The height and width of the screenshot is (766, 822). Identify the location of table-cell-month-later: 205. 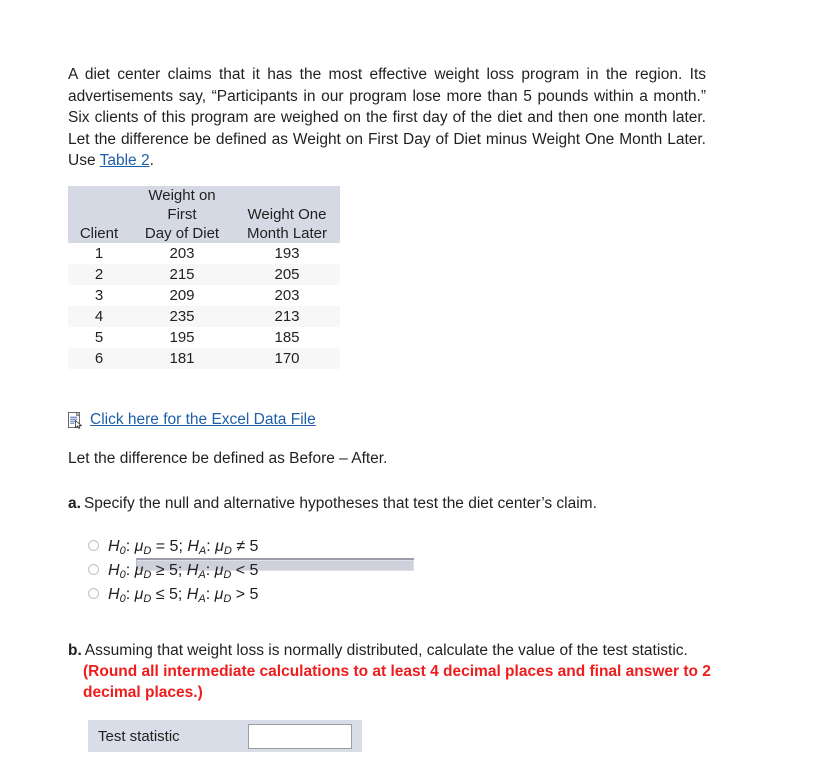
(287, 274).